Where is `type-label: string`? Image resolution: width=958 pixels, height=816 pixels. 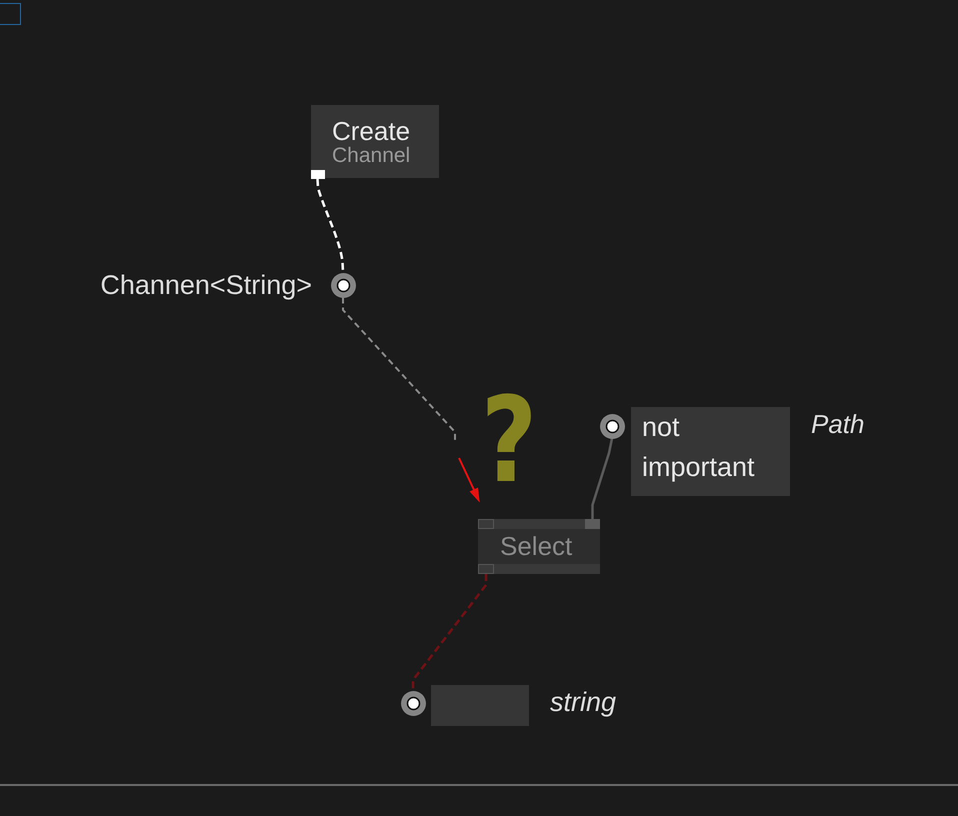
type-label: string is located at coordinates (583, 702).